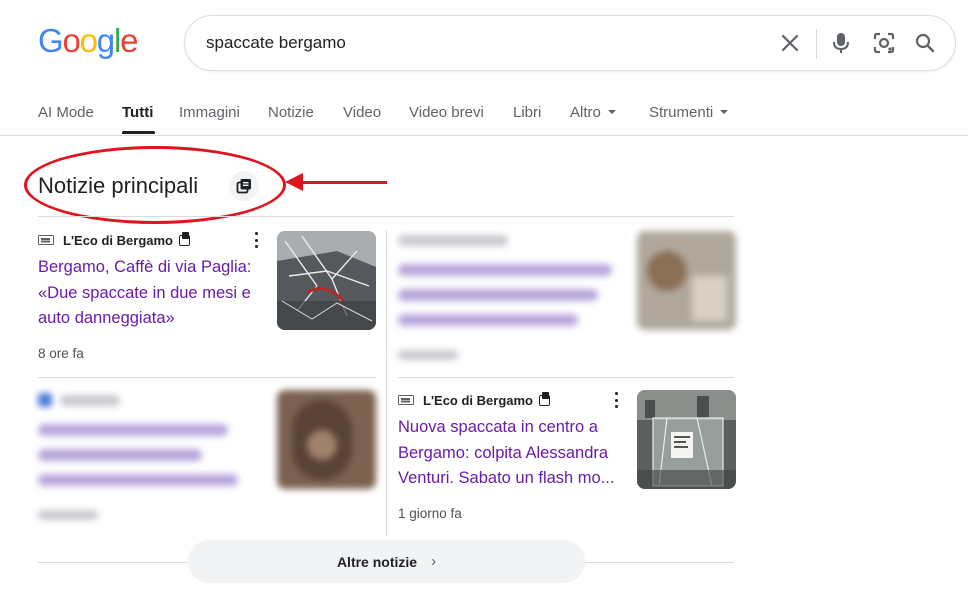  I want to click on tab-strumenti: Strumenti, so click(689, 112).